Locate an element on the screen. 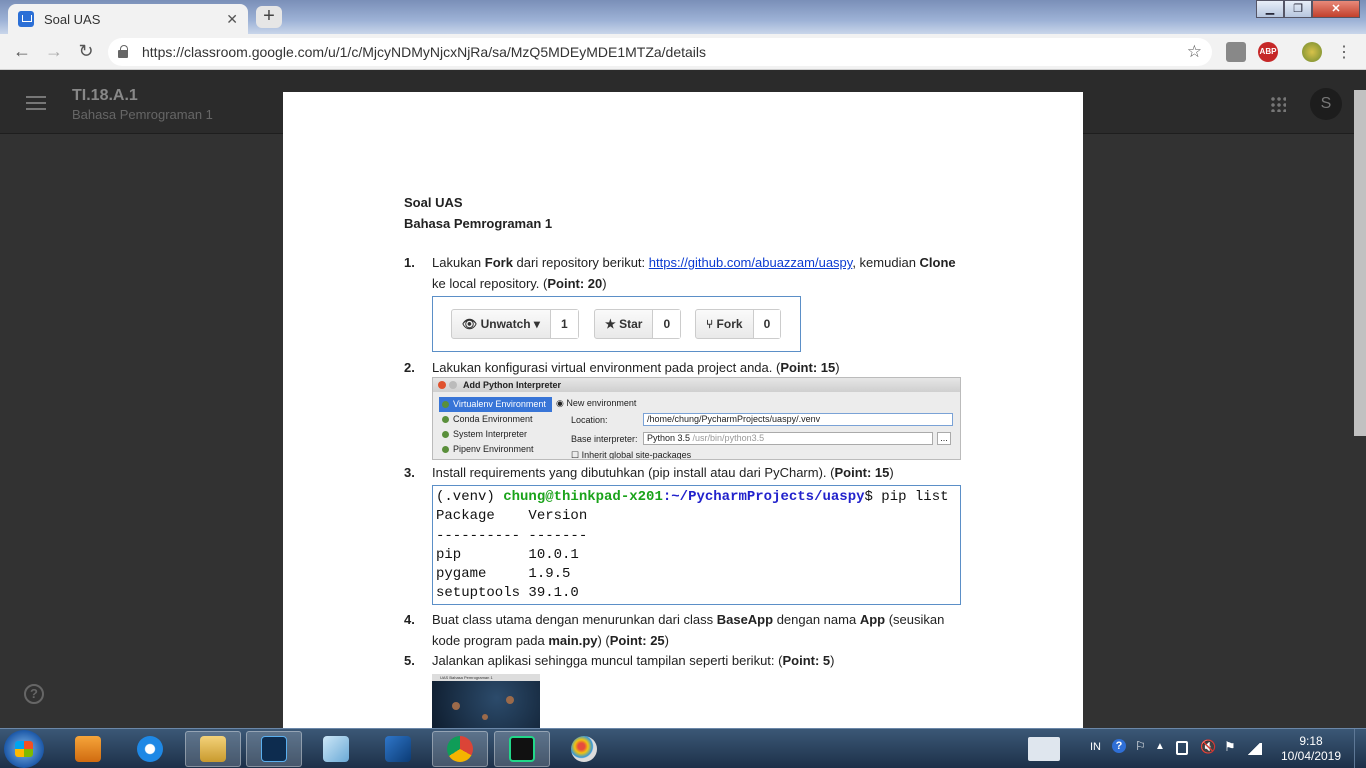 Image resolution: width=1366 pixels, height=768 pixels. hamburger-menu-icon is located at coordinates (36, 105).